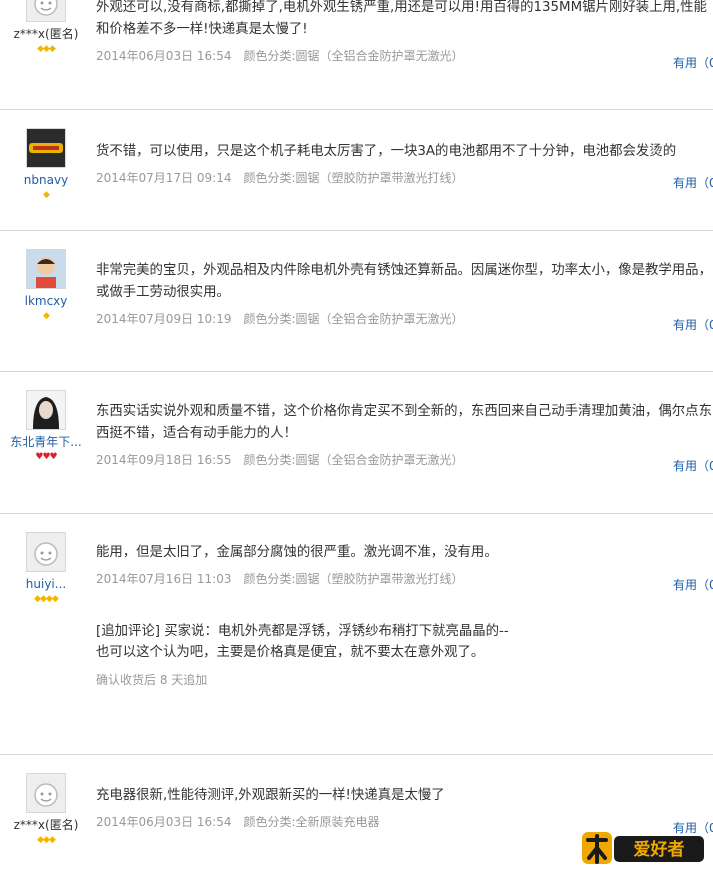 This screenshot has width=713, height=872. Describe the element at coordinates (46, 457) in the screenshot. I see `user-level-icon: ♥♥♥` at that location.